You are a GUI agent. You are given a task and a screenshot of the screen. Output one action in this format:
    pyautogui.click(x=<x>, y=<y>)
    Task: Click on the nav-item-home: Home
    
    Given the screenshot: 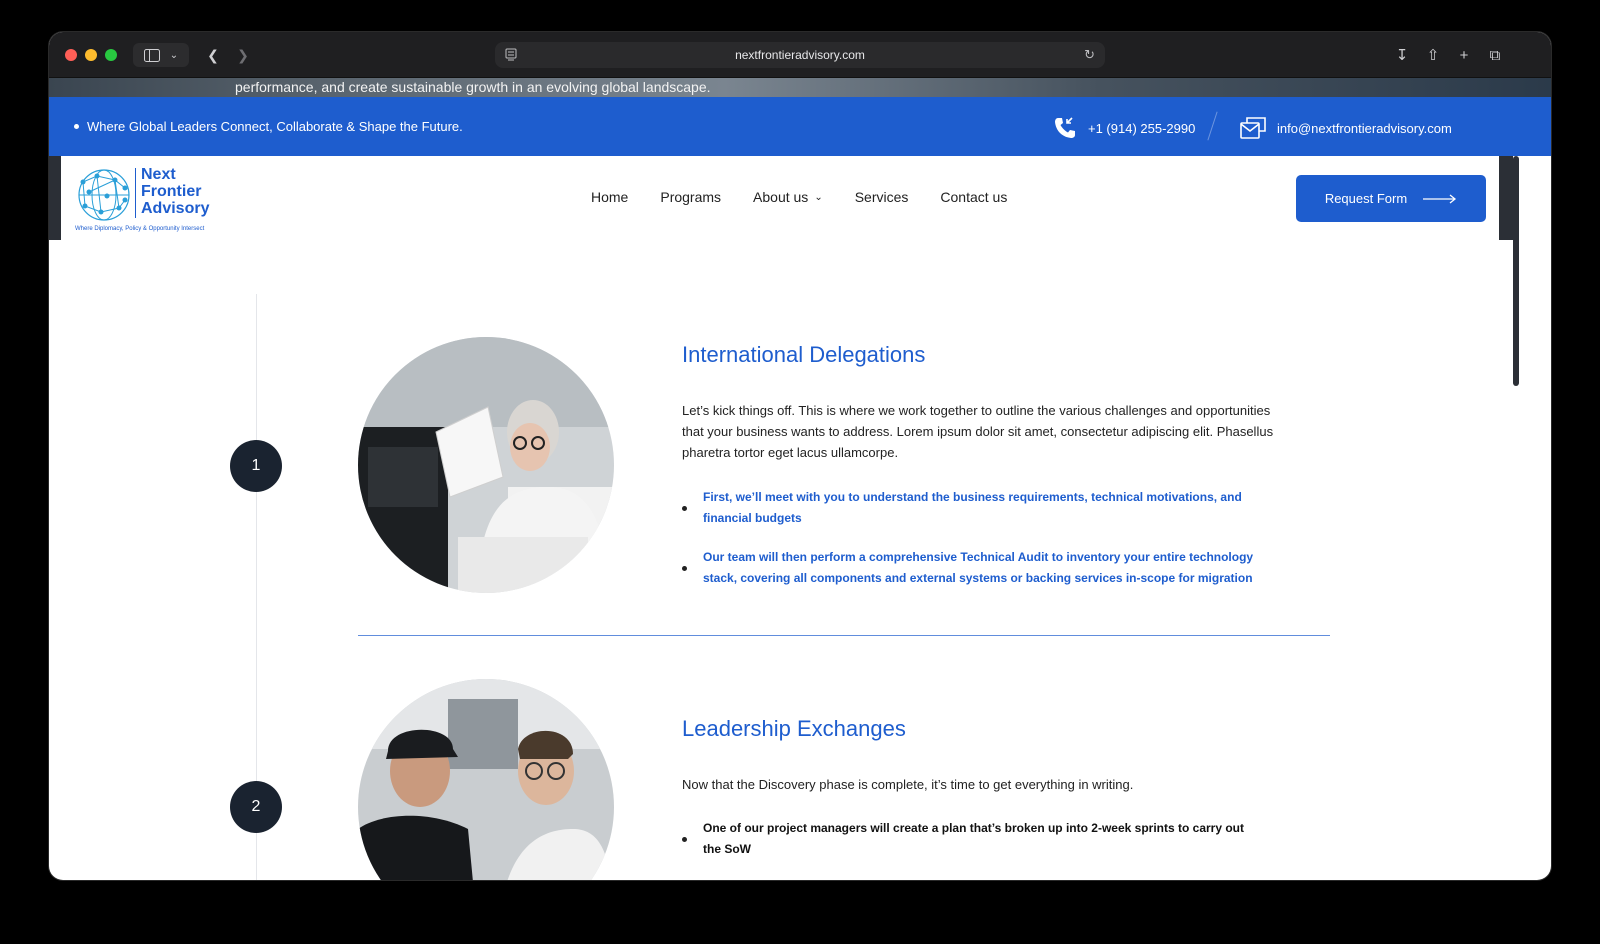 What is the action you would take?
    pyautogui.click(x=609, y=197)
    